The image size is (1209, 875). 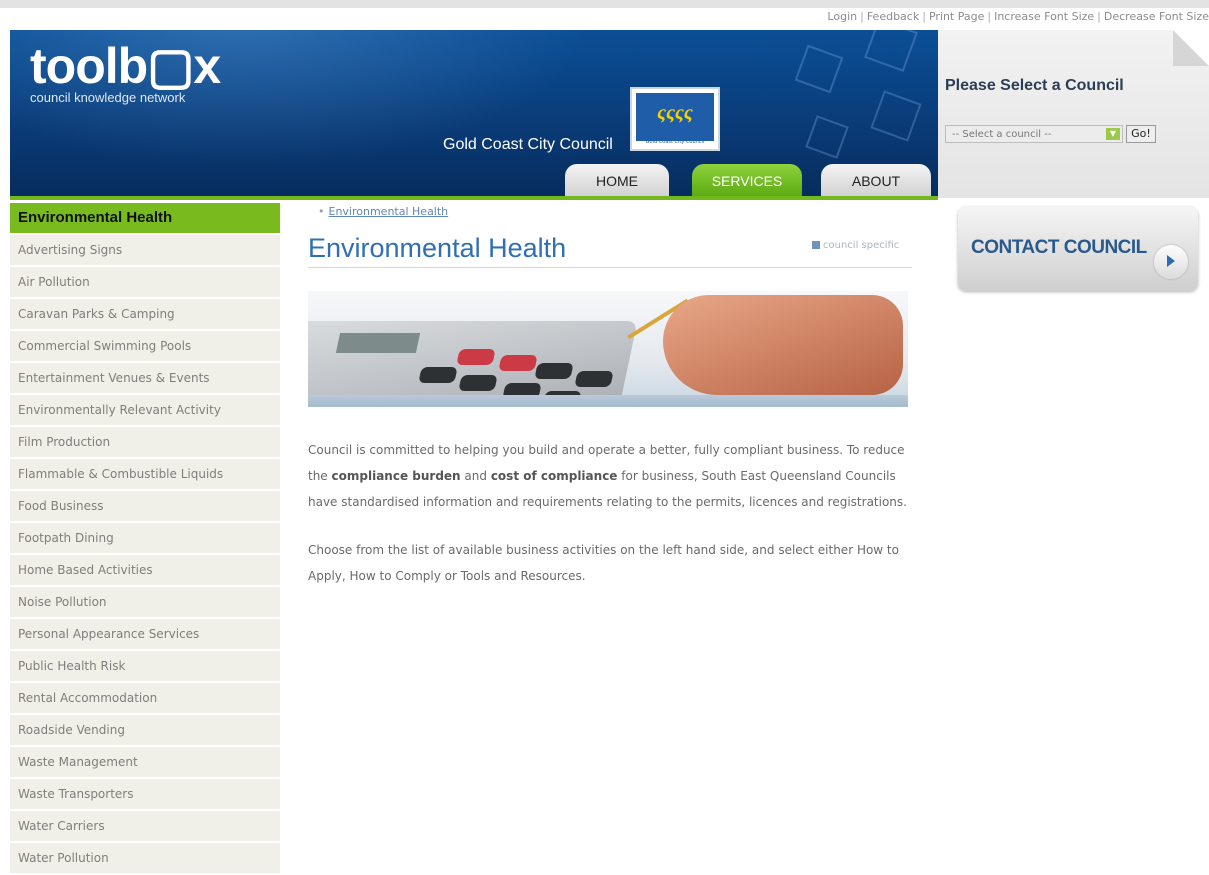 What do you see at coordinates (1044, 16) in the screenshot?
I see `increase-font-link: Increase Font Size` at bounding box center [1044, 16].